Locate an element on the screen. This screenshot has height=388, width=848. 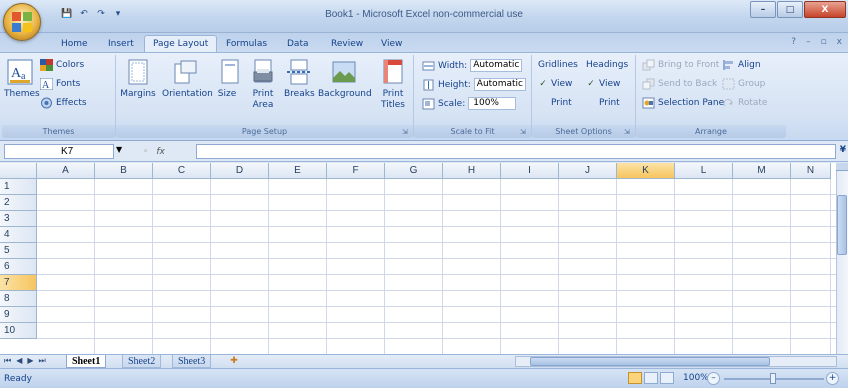
gridlines-view-checkbox: ✓ View is located at coordinates (555, 84).